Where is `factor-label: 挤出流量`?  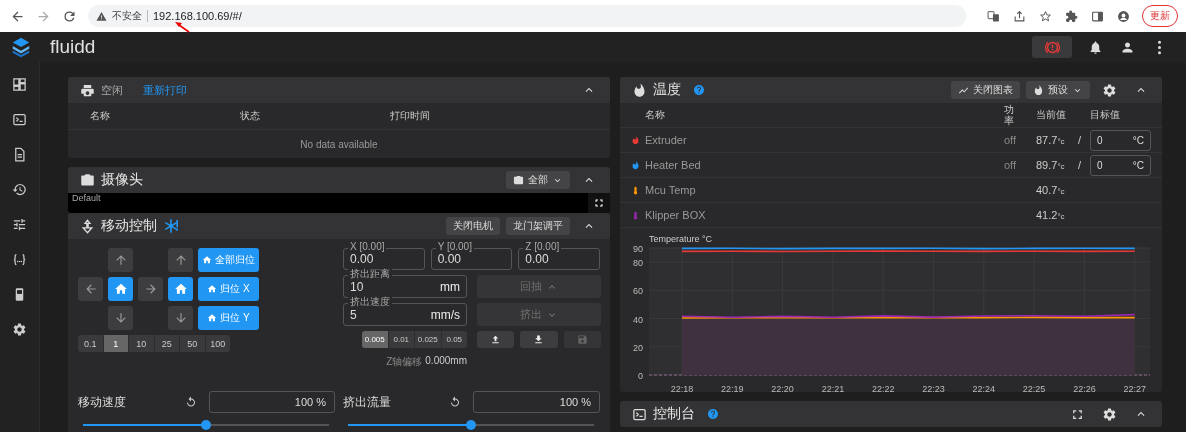 factor-label: 挤出流量 is located at coordinates (367, 402).